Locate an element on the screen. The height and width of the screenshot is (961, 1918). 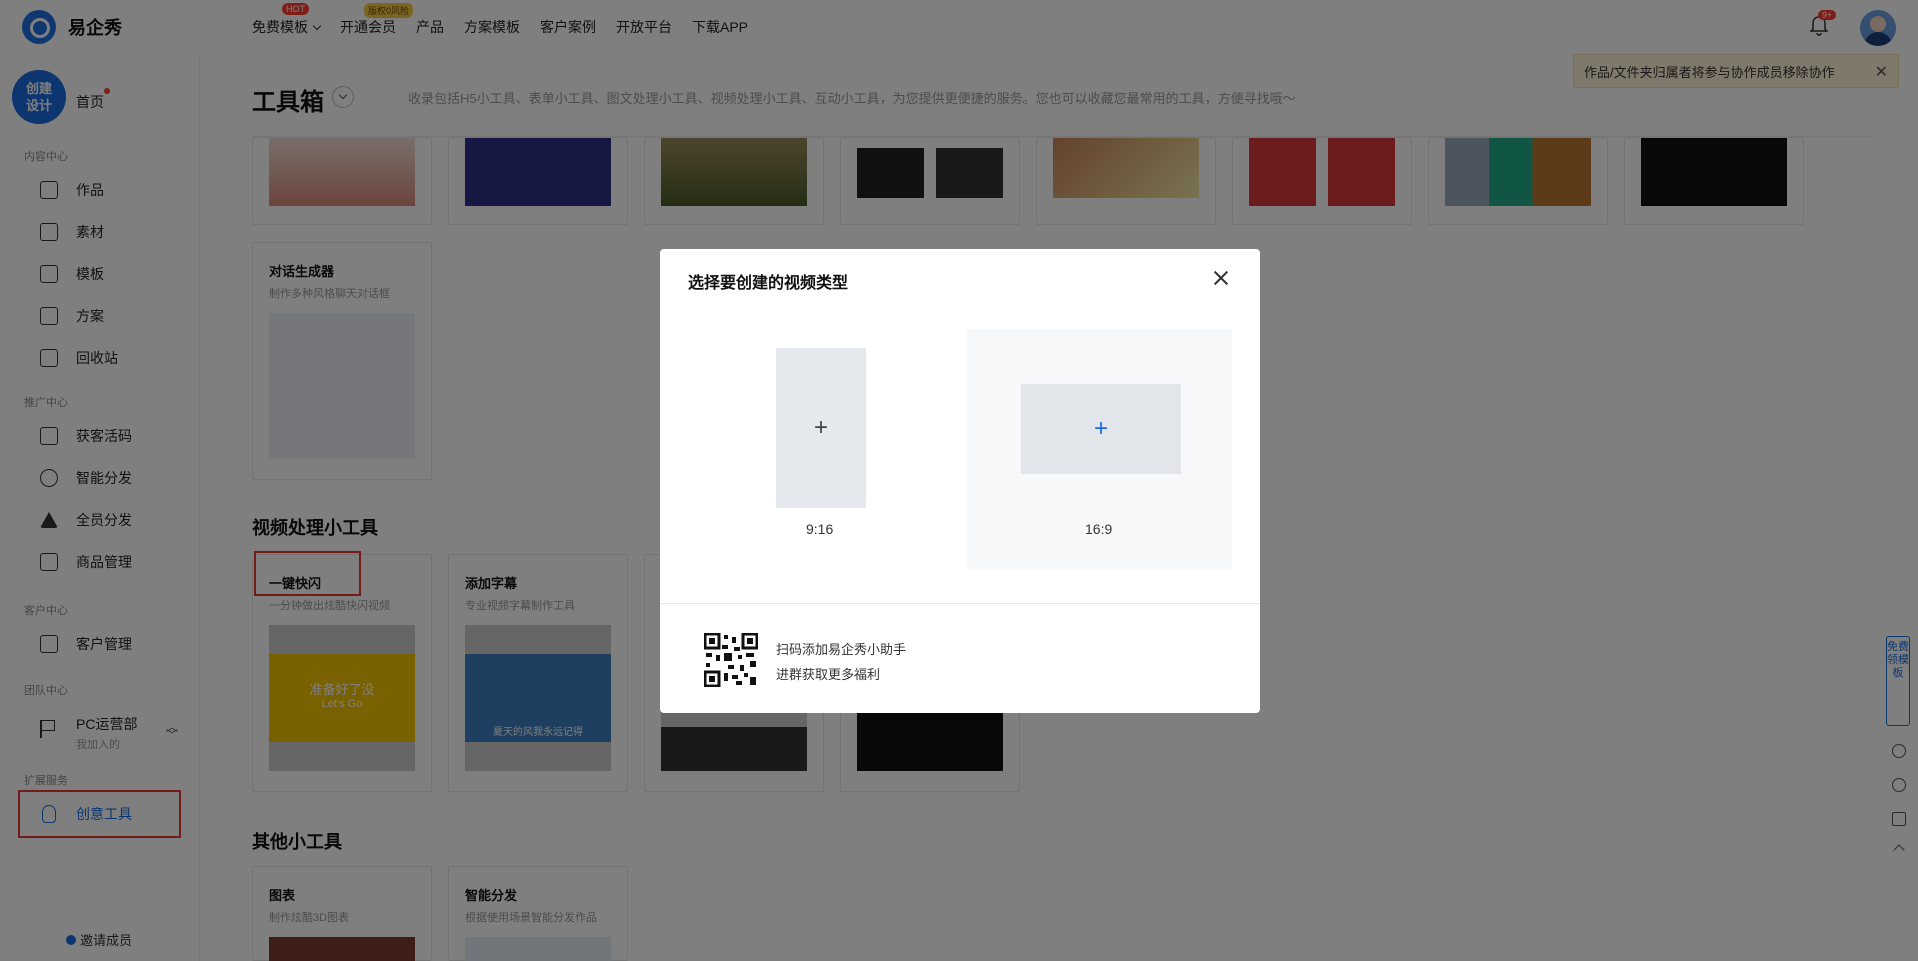
option-label-portrait: 9:16 is located at coordinates (820, 529).